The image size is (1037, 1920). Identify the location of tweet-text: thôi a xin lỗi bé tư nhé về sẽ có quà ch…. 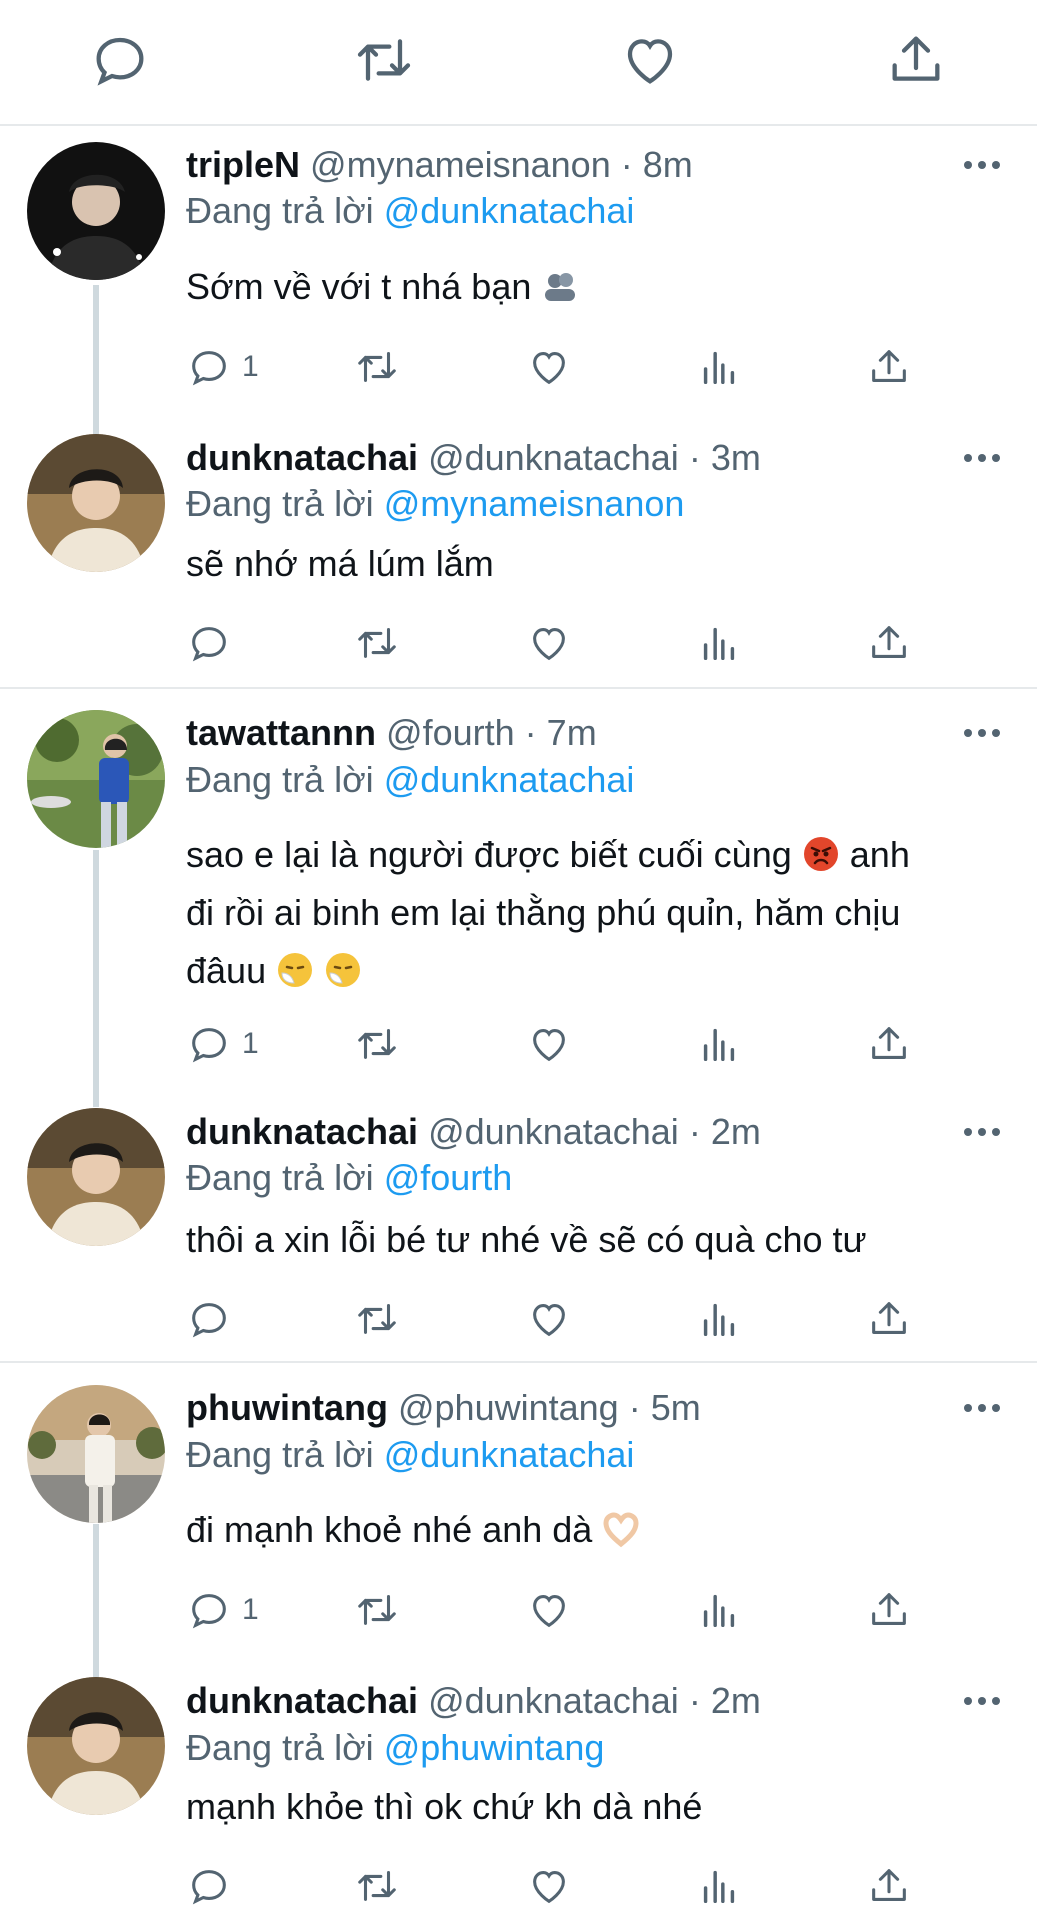
(586, 1240).